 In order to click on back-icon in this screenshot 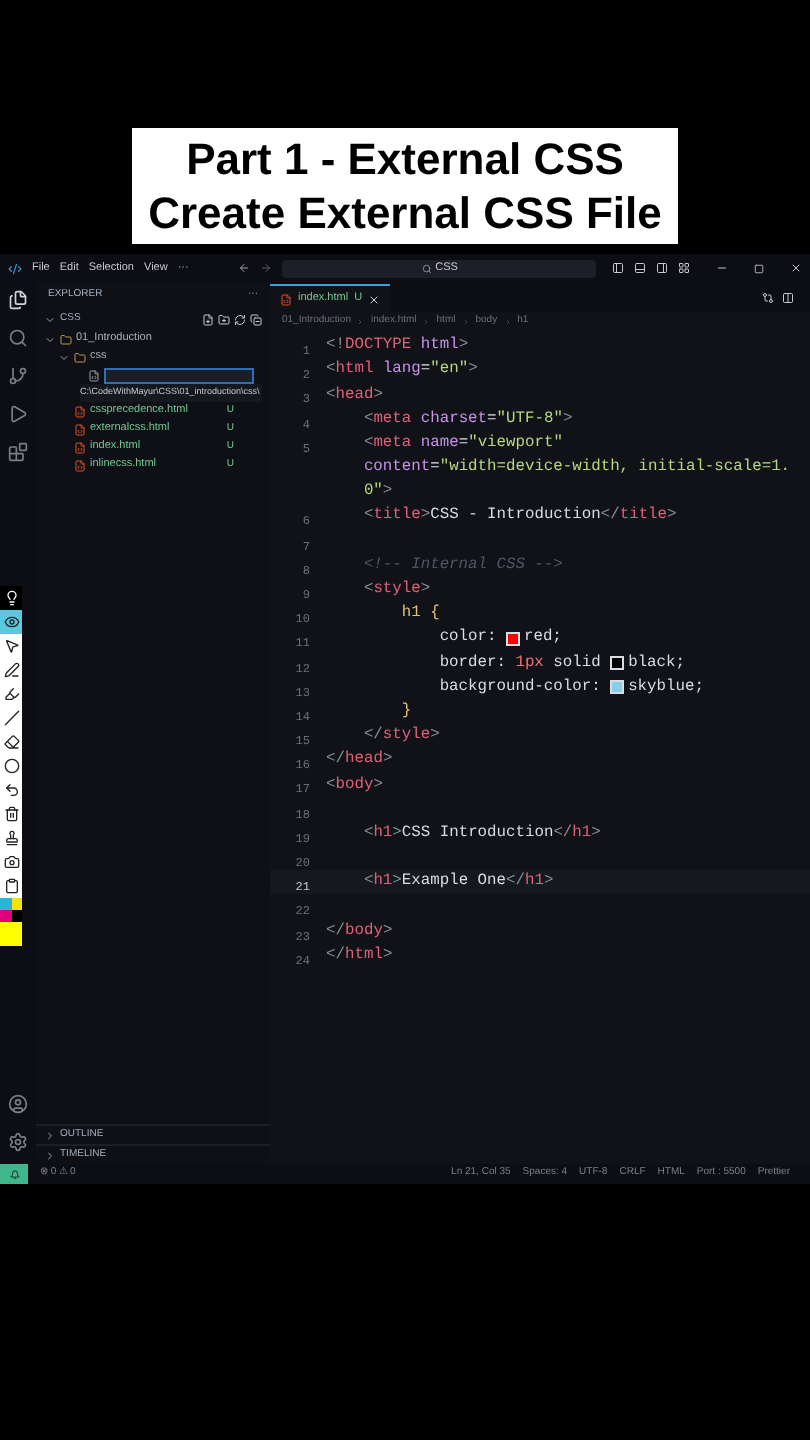, I will do `click(244, 268)`.